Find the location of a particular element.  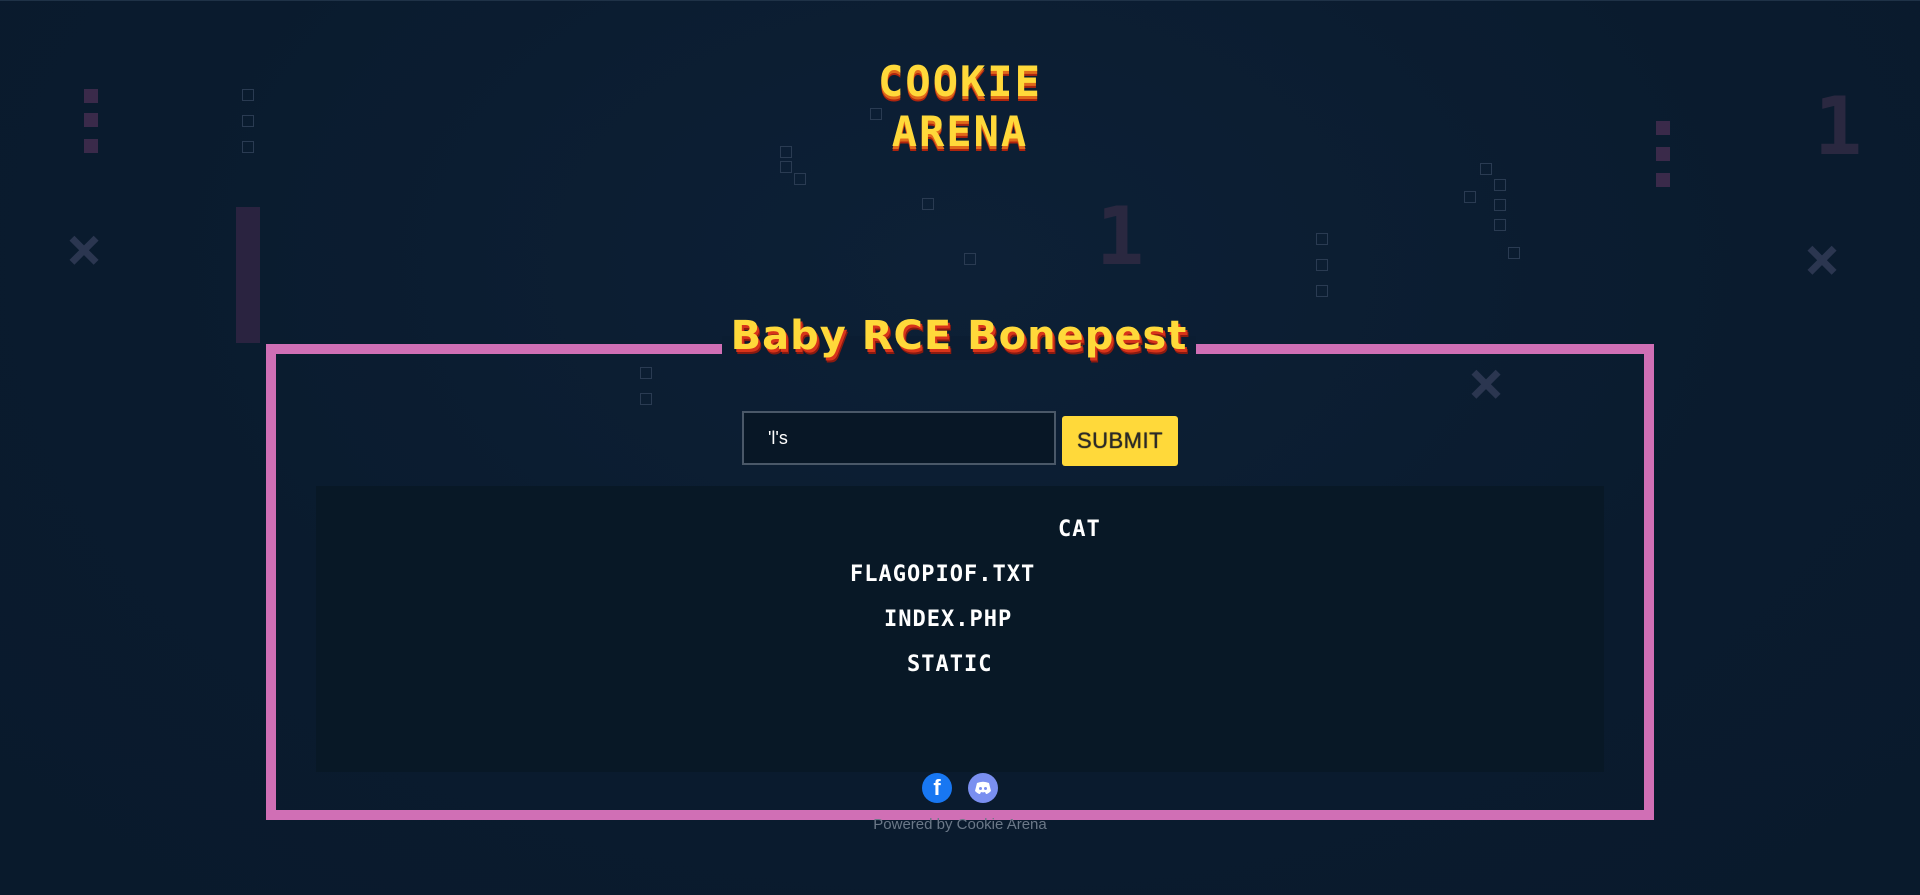

logo-line-1: COOKIE is located at coordinates (960, 81).